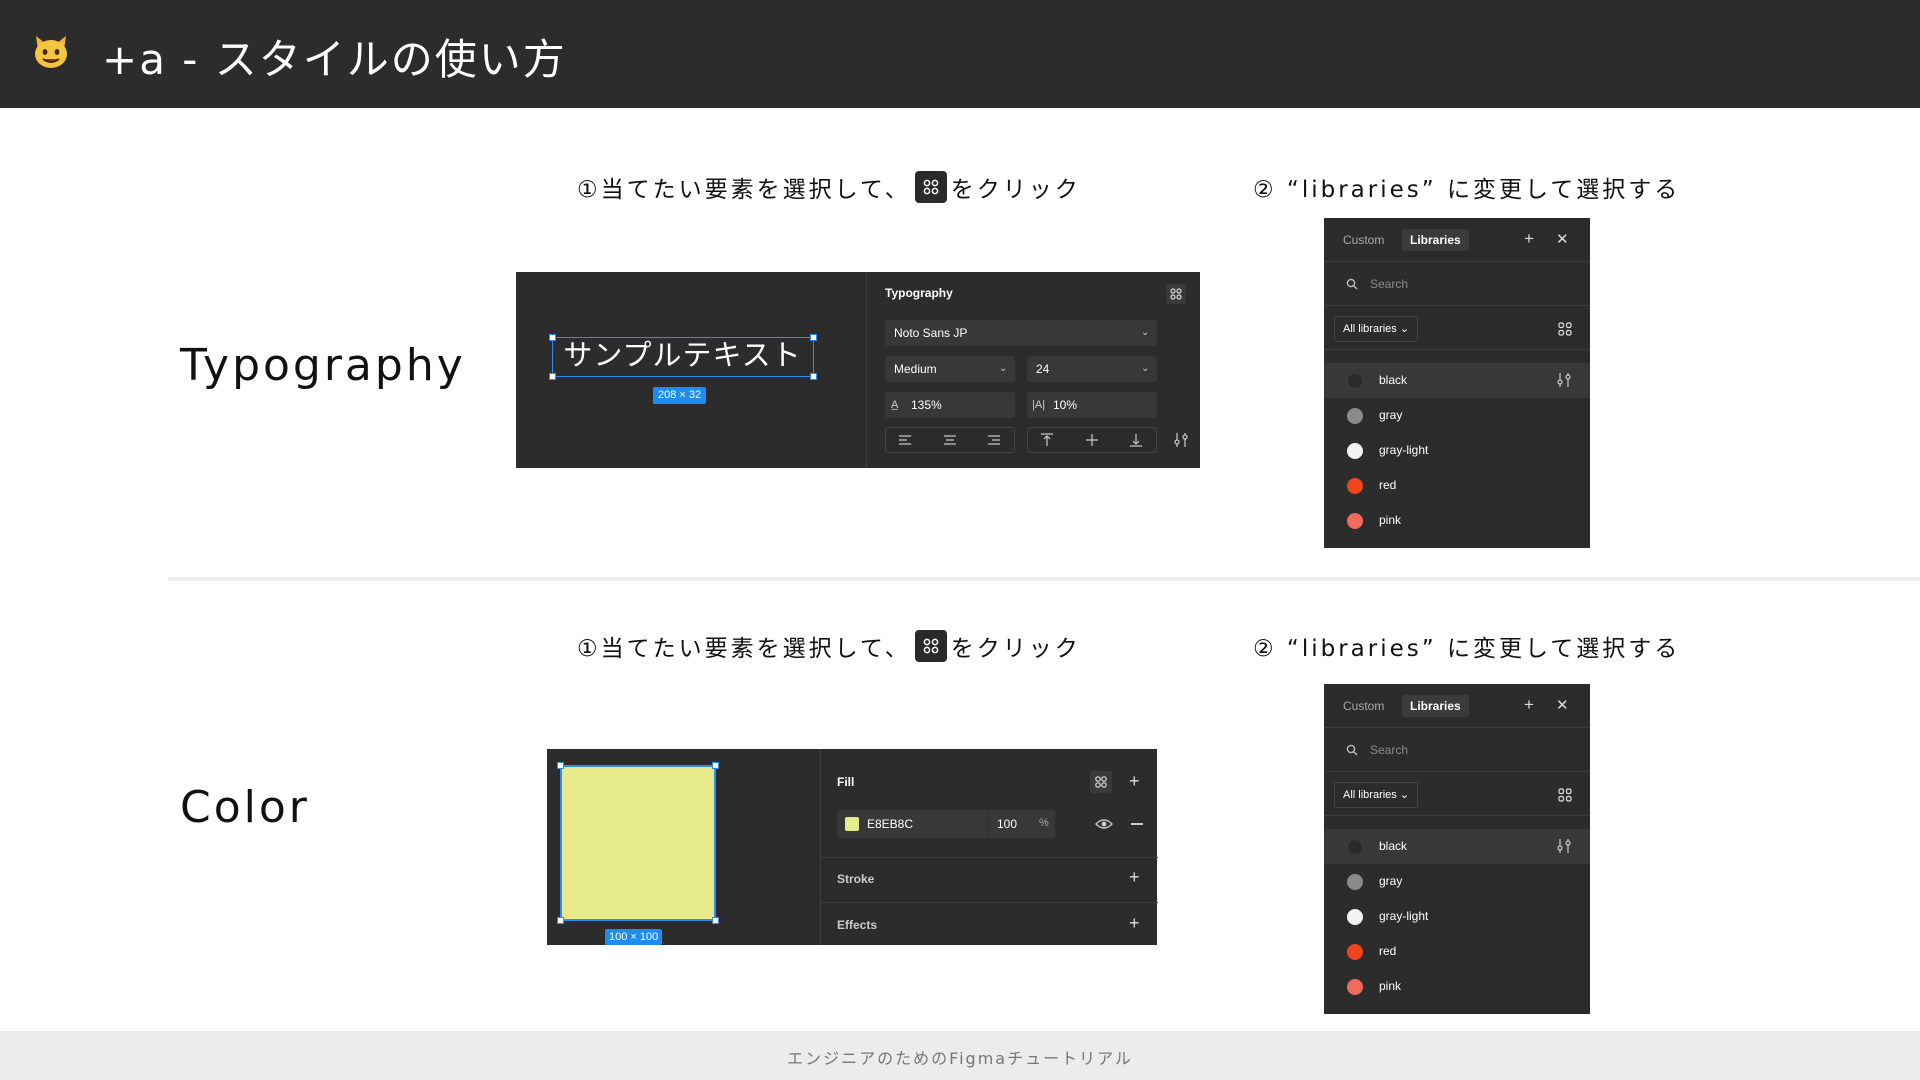 This screenshot has height=1080, width=1920. What do you see at coordinates (1043, 369) in the screenshot?
I see `font-size-value: 24` at bounding box center [1043, 369].